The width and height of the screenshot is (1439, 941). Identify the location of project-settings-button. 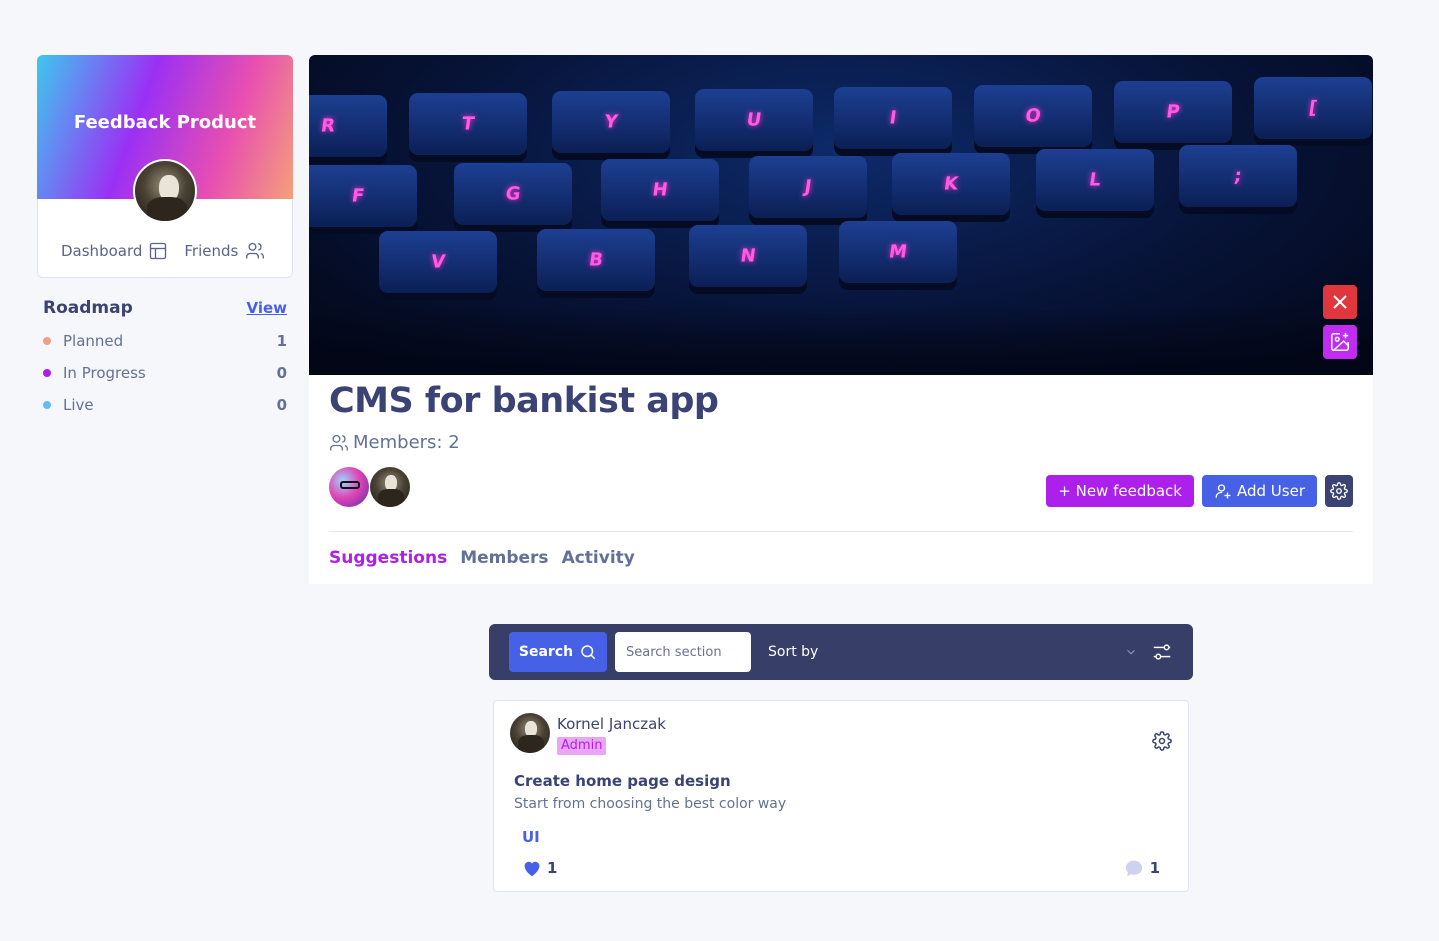
(1339, 491).